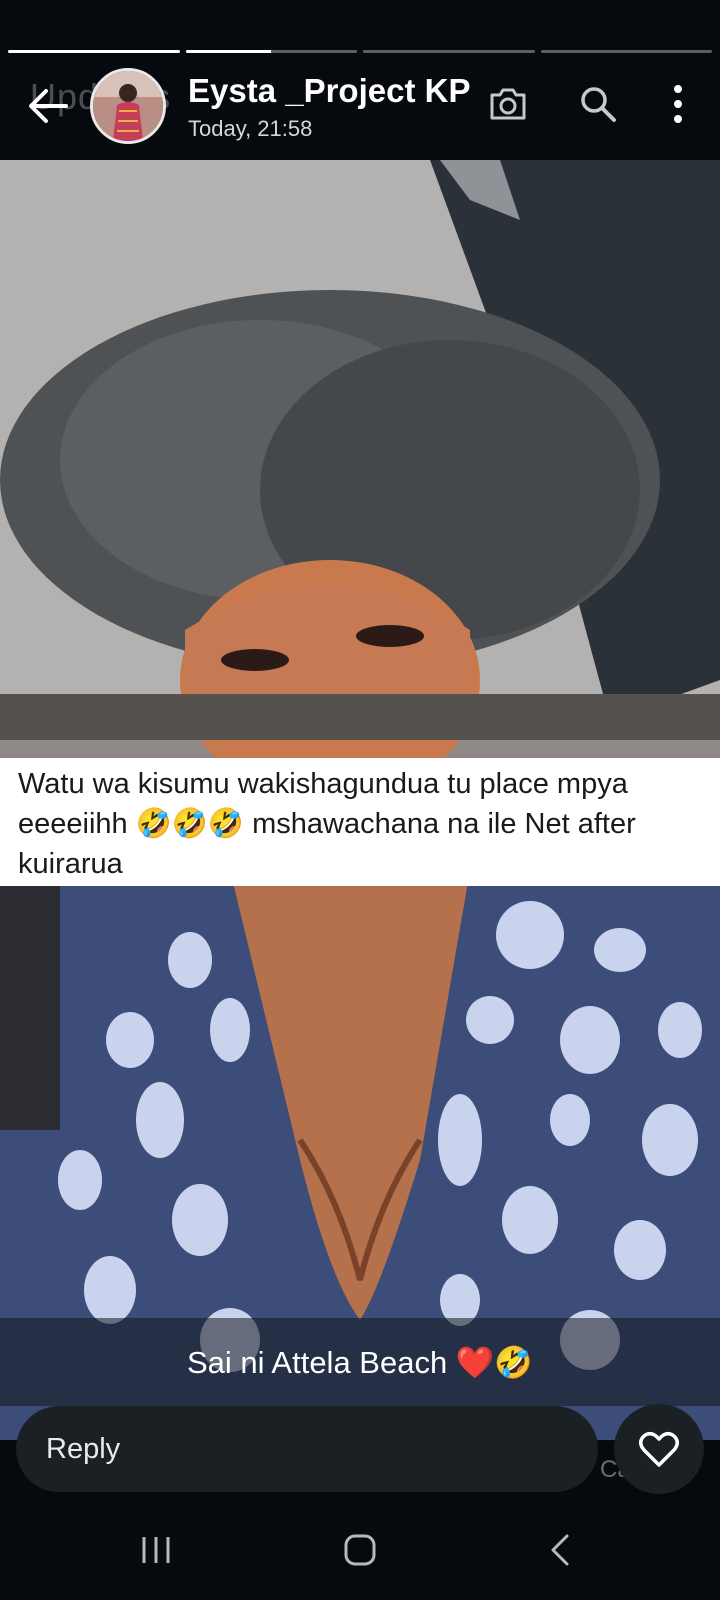 This screenshot has width=720, height=1600. I want to click on status-header: Updates Eysta _Project KP Today, 21:58, so click(360, 106).